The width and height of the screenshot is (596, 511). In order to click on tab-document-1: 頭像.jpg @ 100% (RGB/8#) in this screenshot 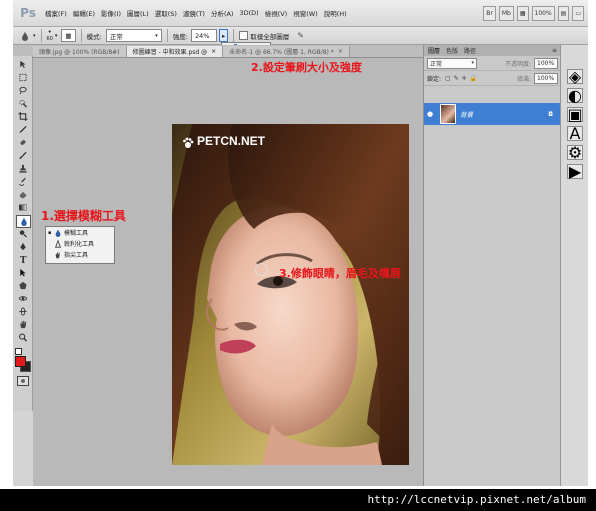, I will do `click(80, 51)`.